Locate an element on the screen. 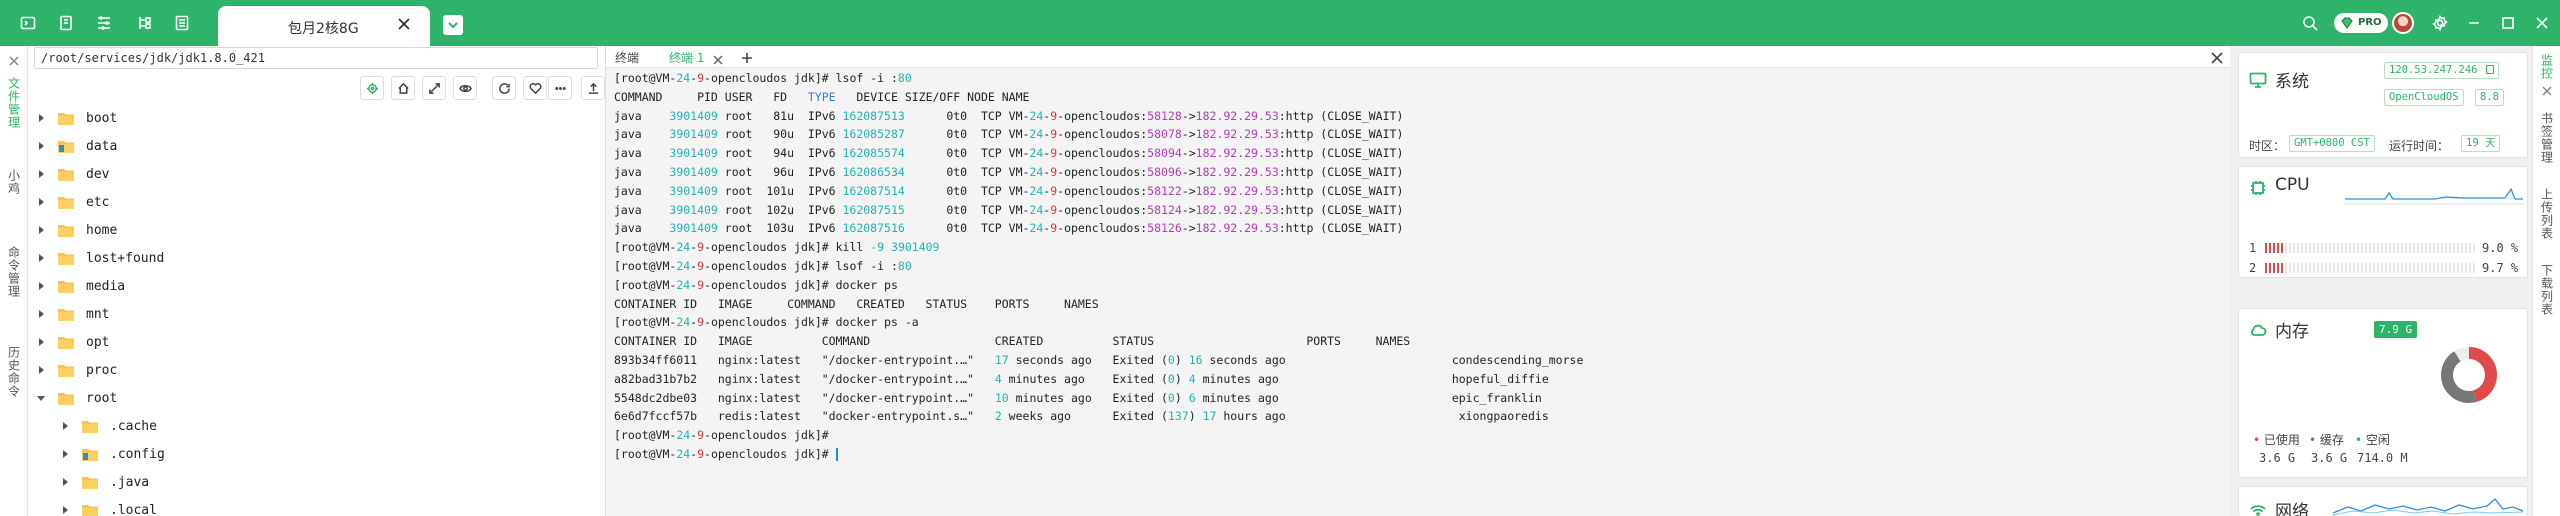 The height and width of the screenshot is (516, 2560). tree-item: data is located at coordinates (76, 146).